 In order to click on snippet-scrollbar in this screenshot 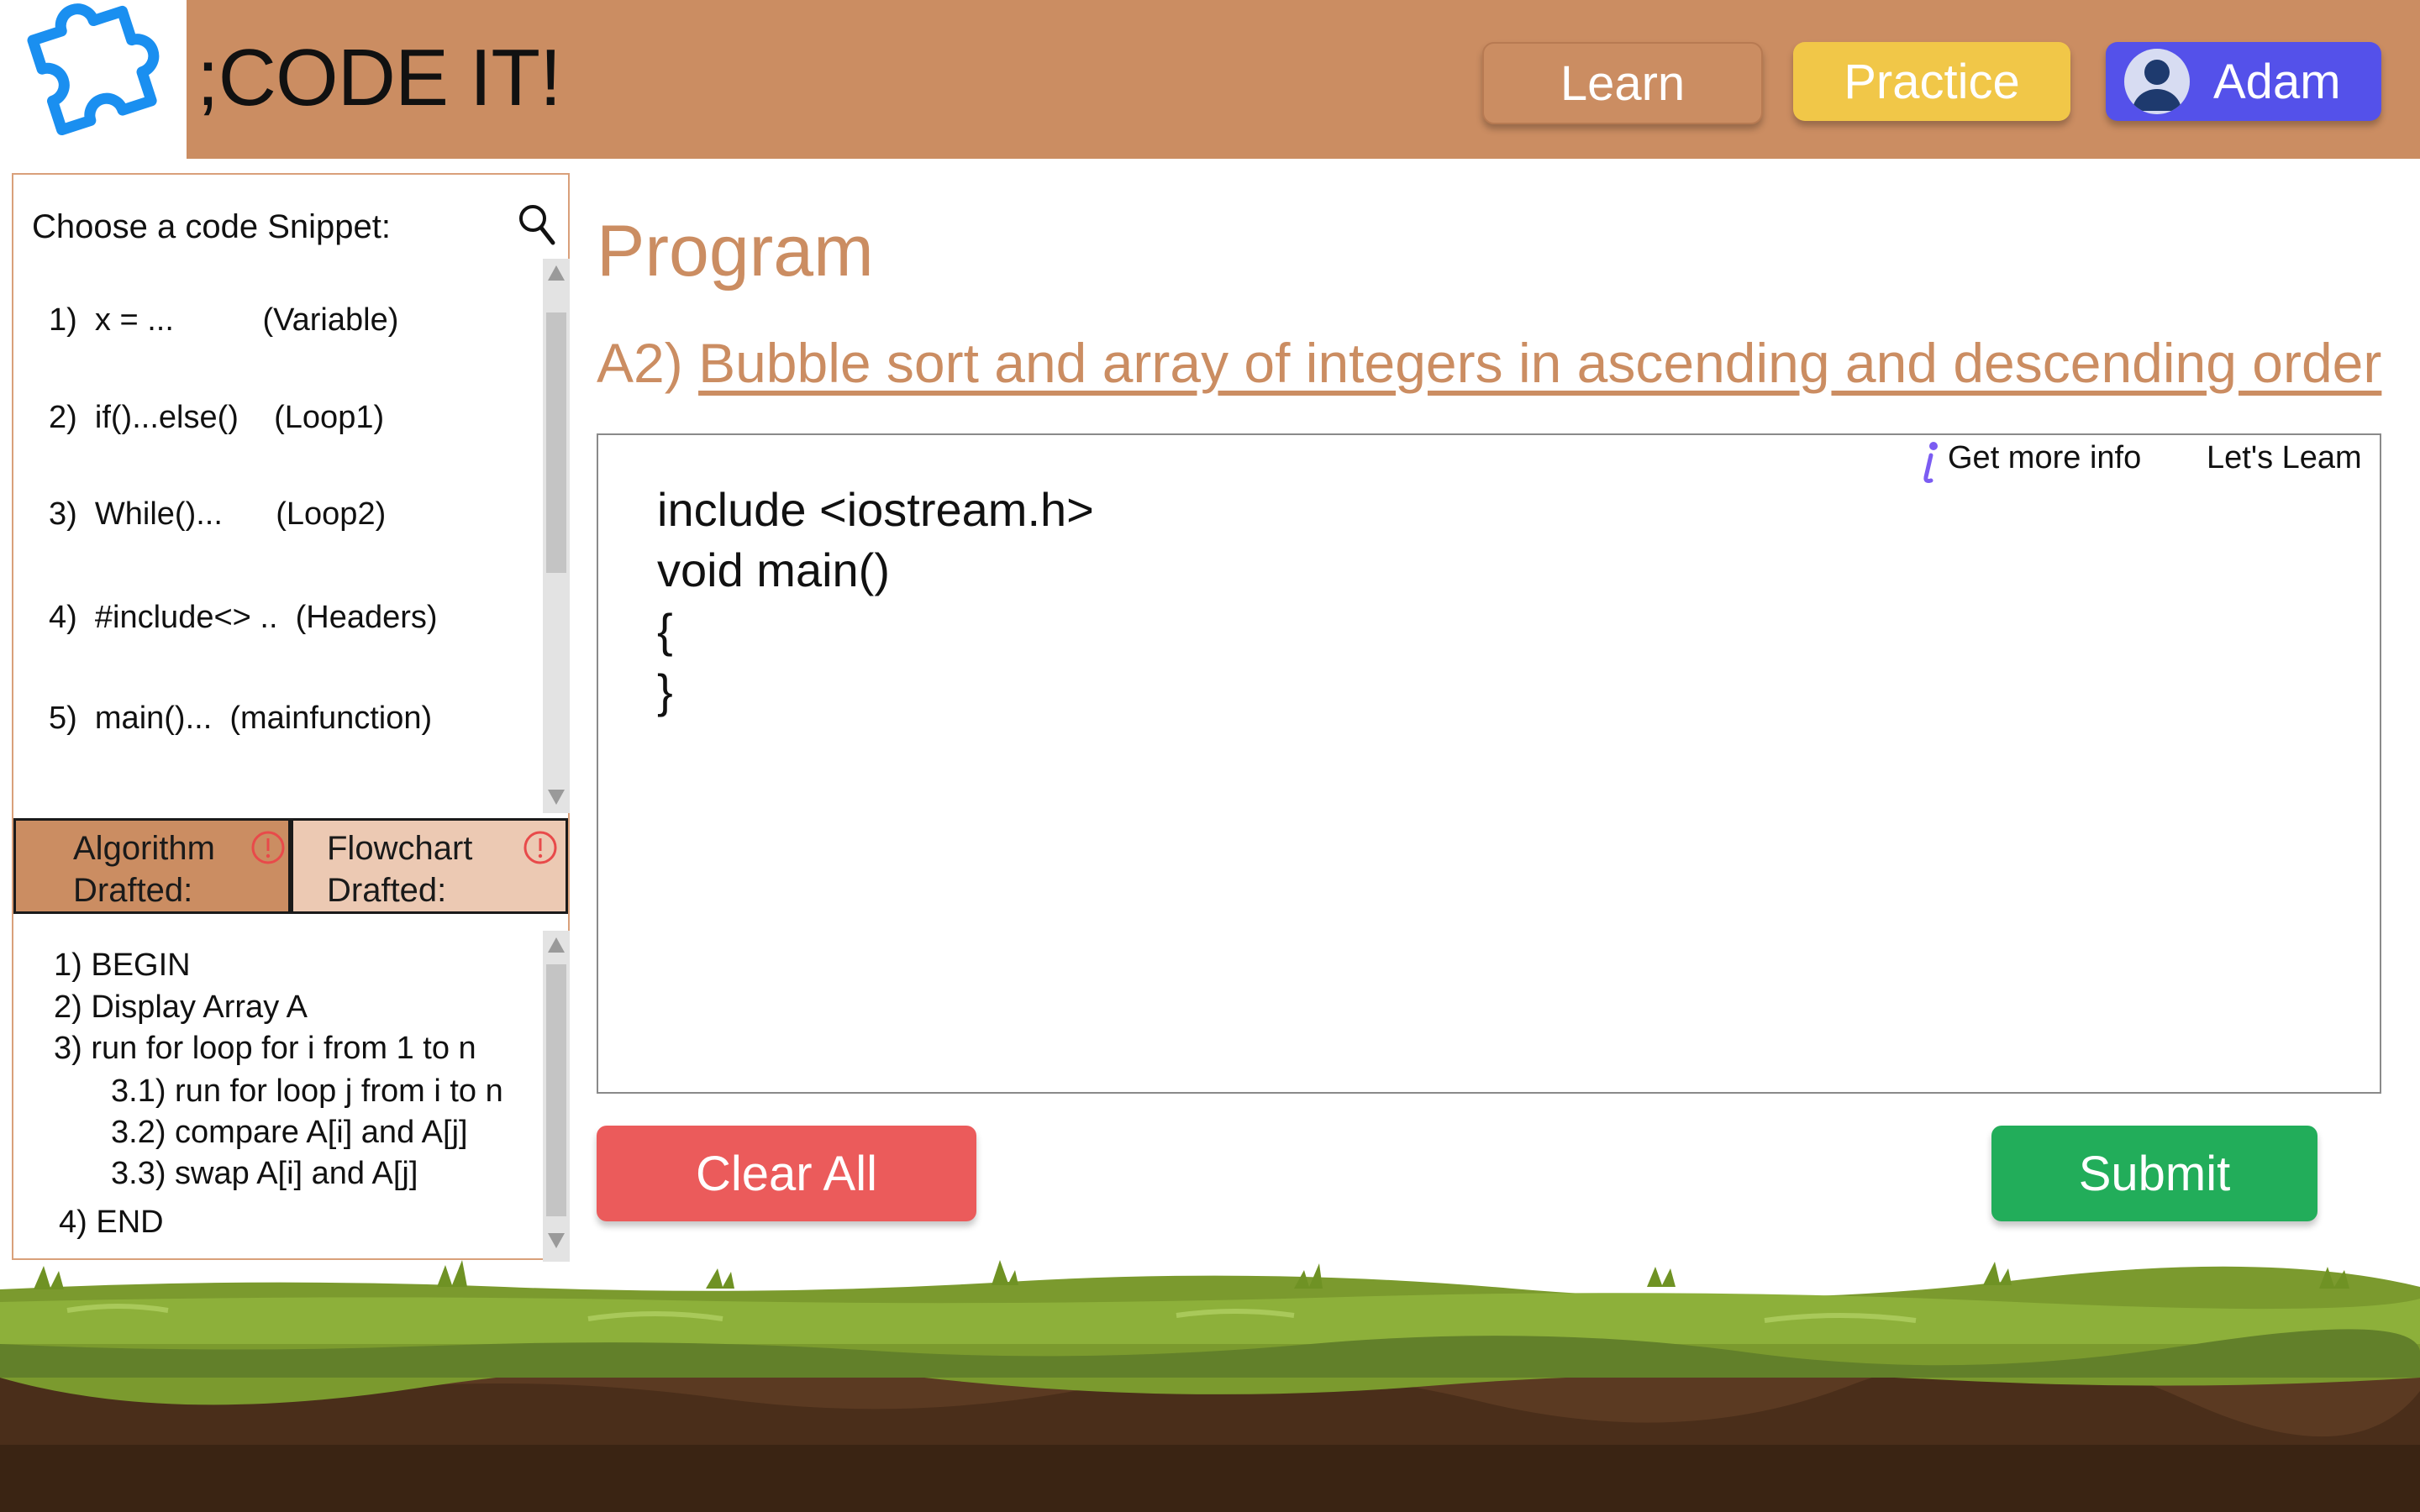, I will do `click(556, 536)`.